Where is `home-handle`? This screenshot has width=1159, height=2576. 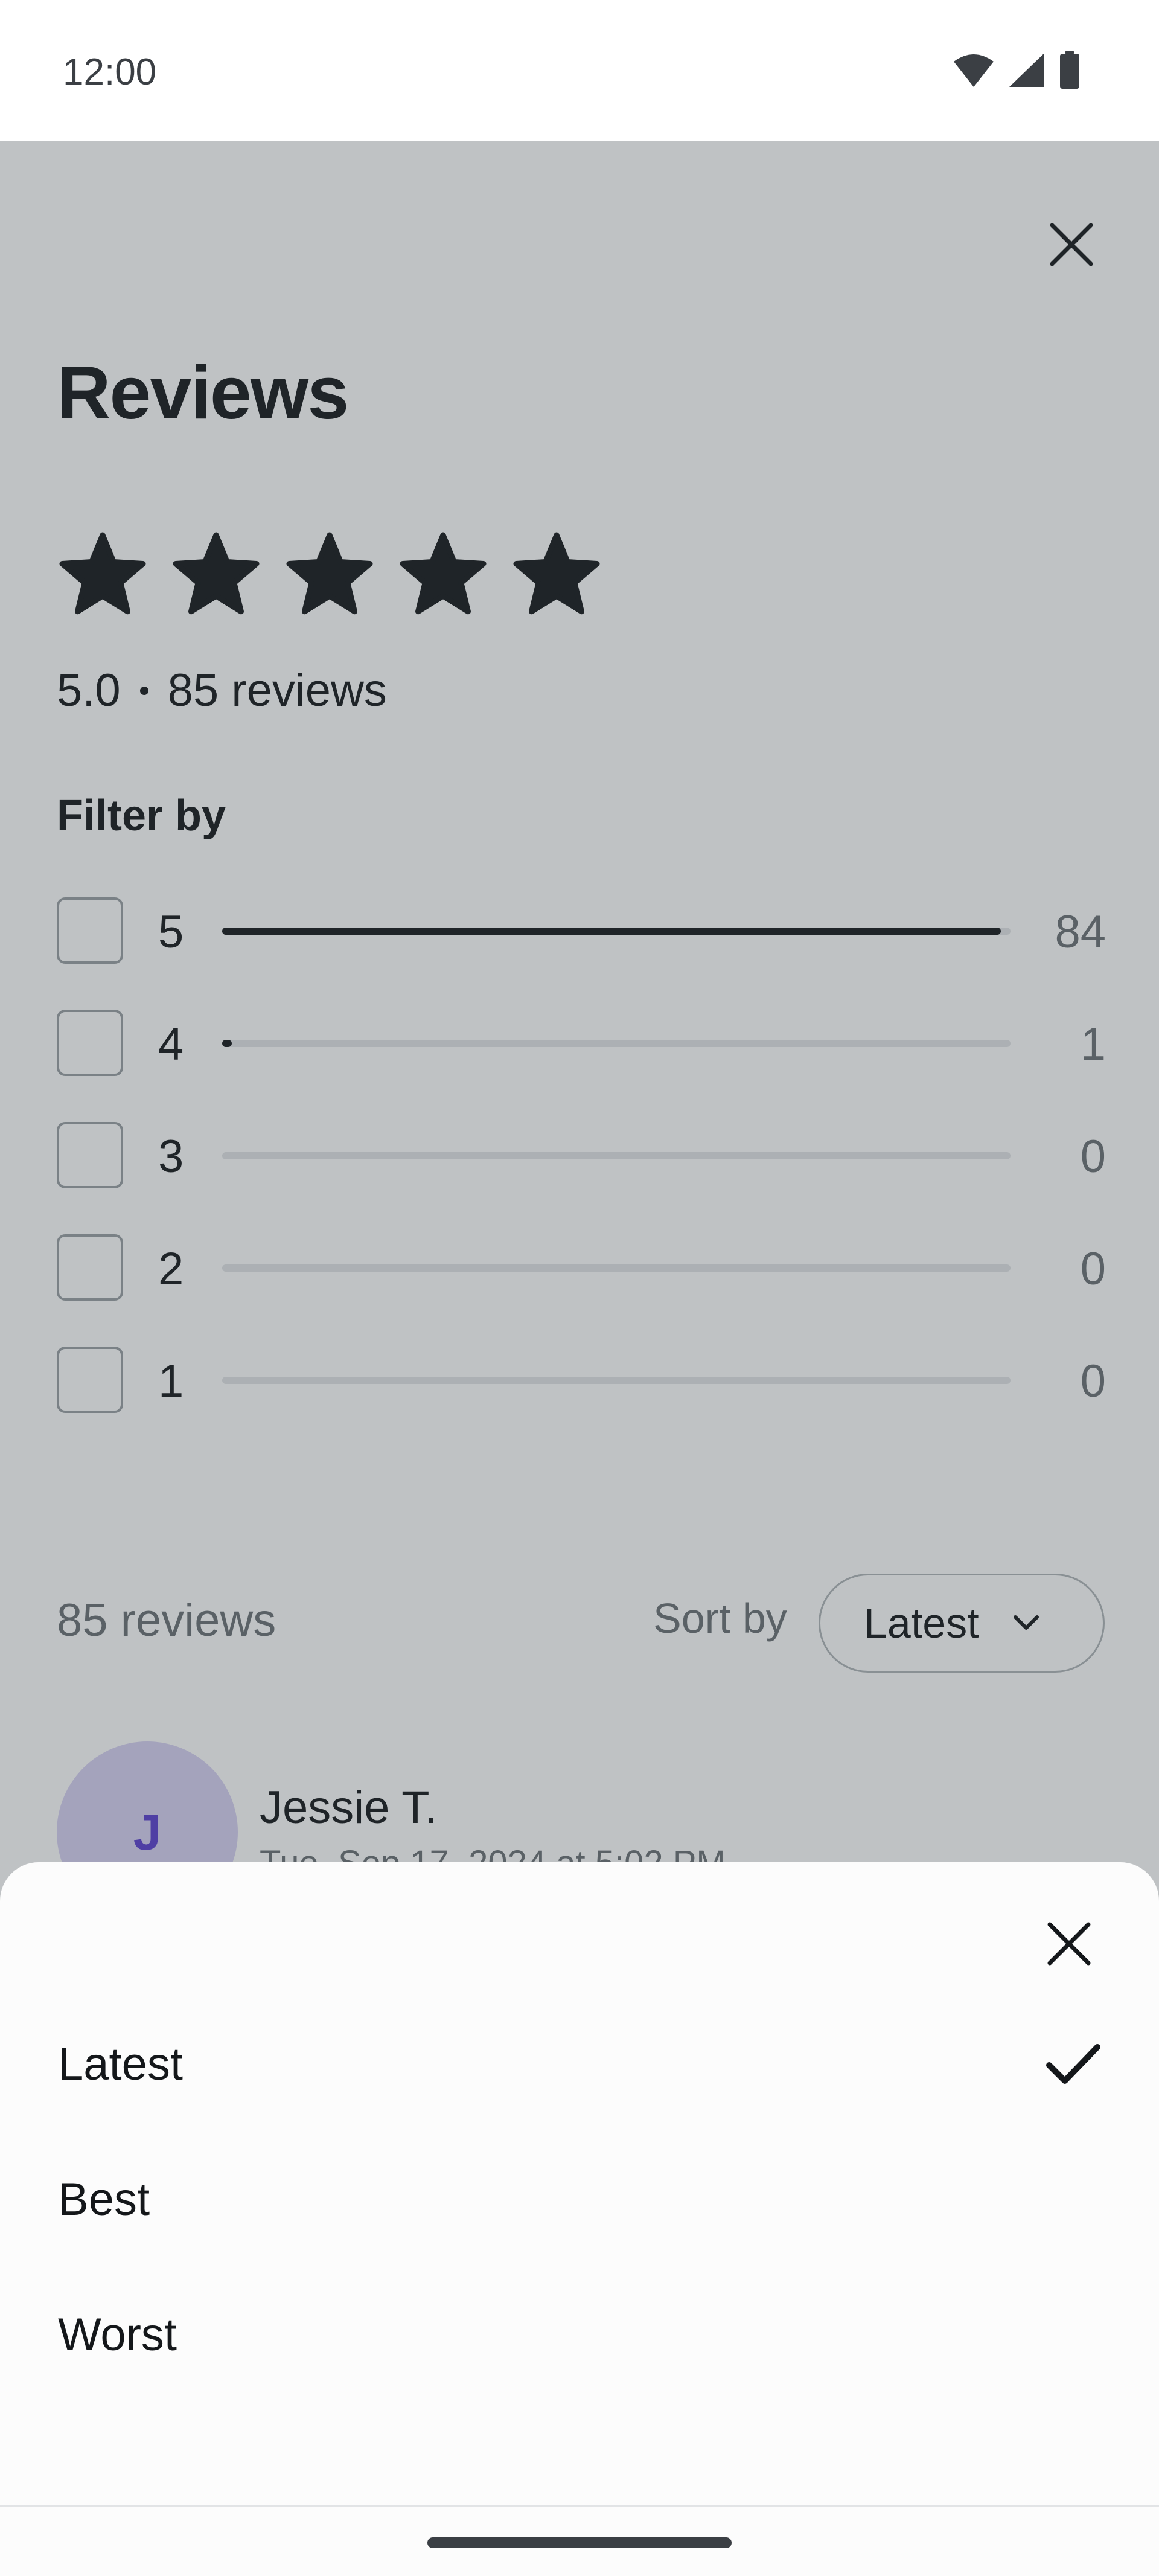
home-handle is located at coordinates (579, 2542).